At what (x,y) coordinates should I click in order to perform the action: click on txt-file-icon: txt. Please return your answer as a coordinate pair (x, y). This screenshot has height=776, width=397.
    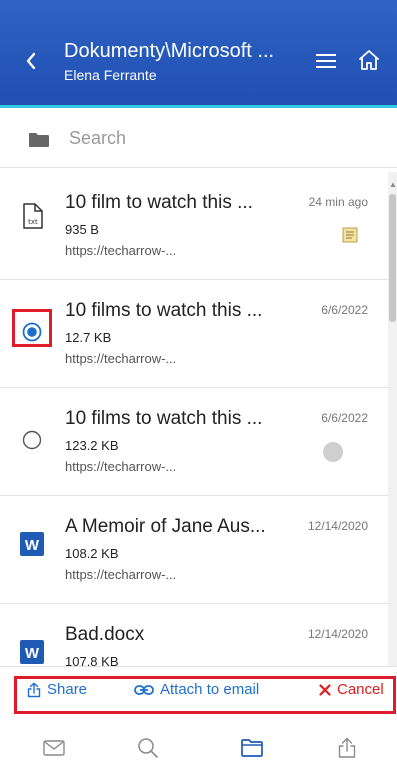
    Looking at the image, I should click on (33, 216).